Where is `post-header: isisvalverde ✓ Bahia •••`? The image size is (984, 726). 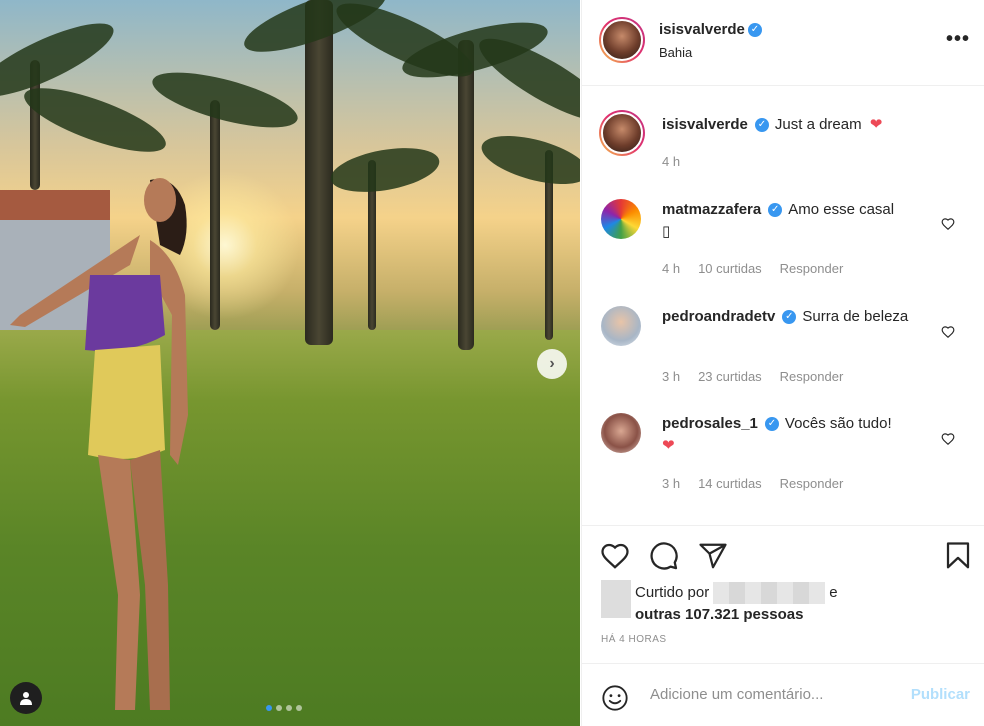 post-header: isisvalverde ✓ Bahia ••• is located at coordinates (783, 43).